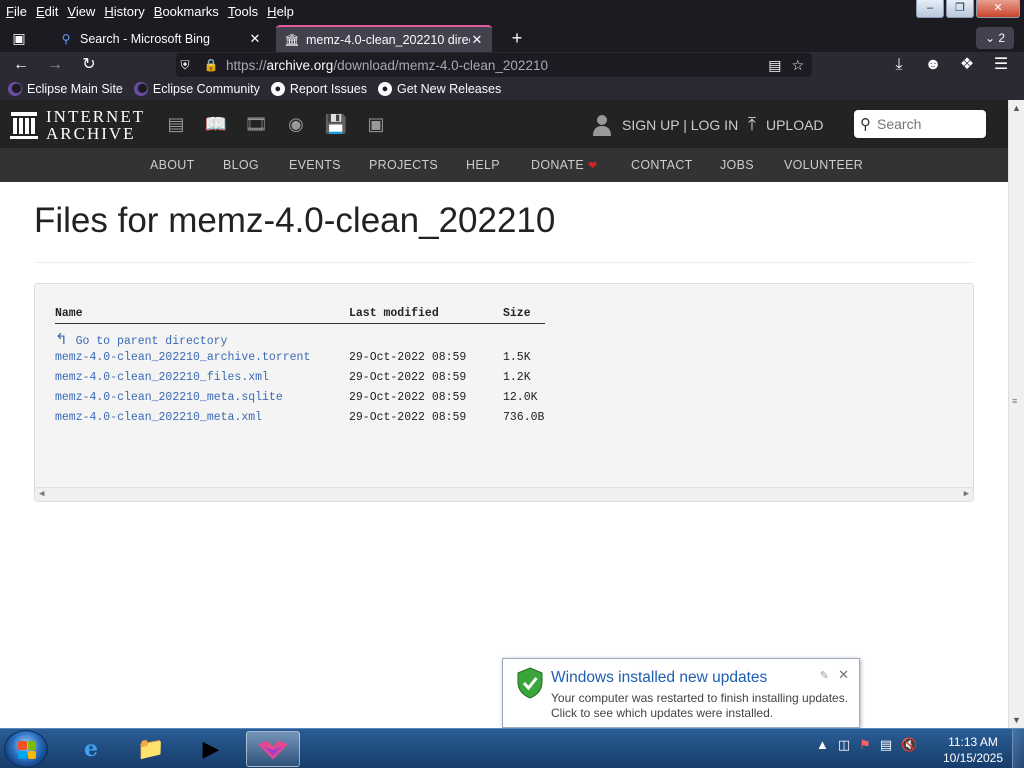 The image size is (1024, 768). Describe the element at coordinates (865, 124) in the screenshot. I see `search-icon: ⚲` at that location.